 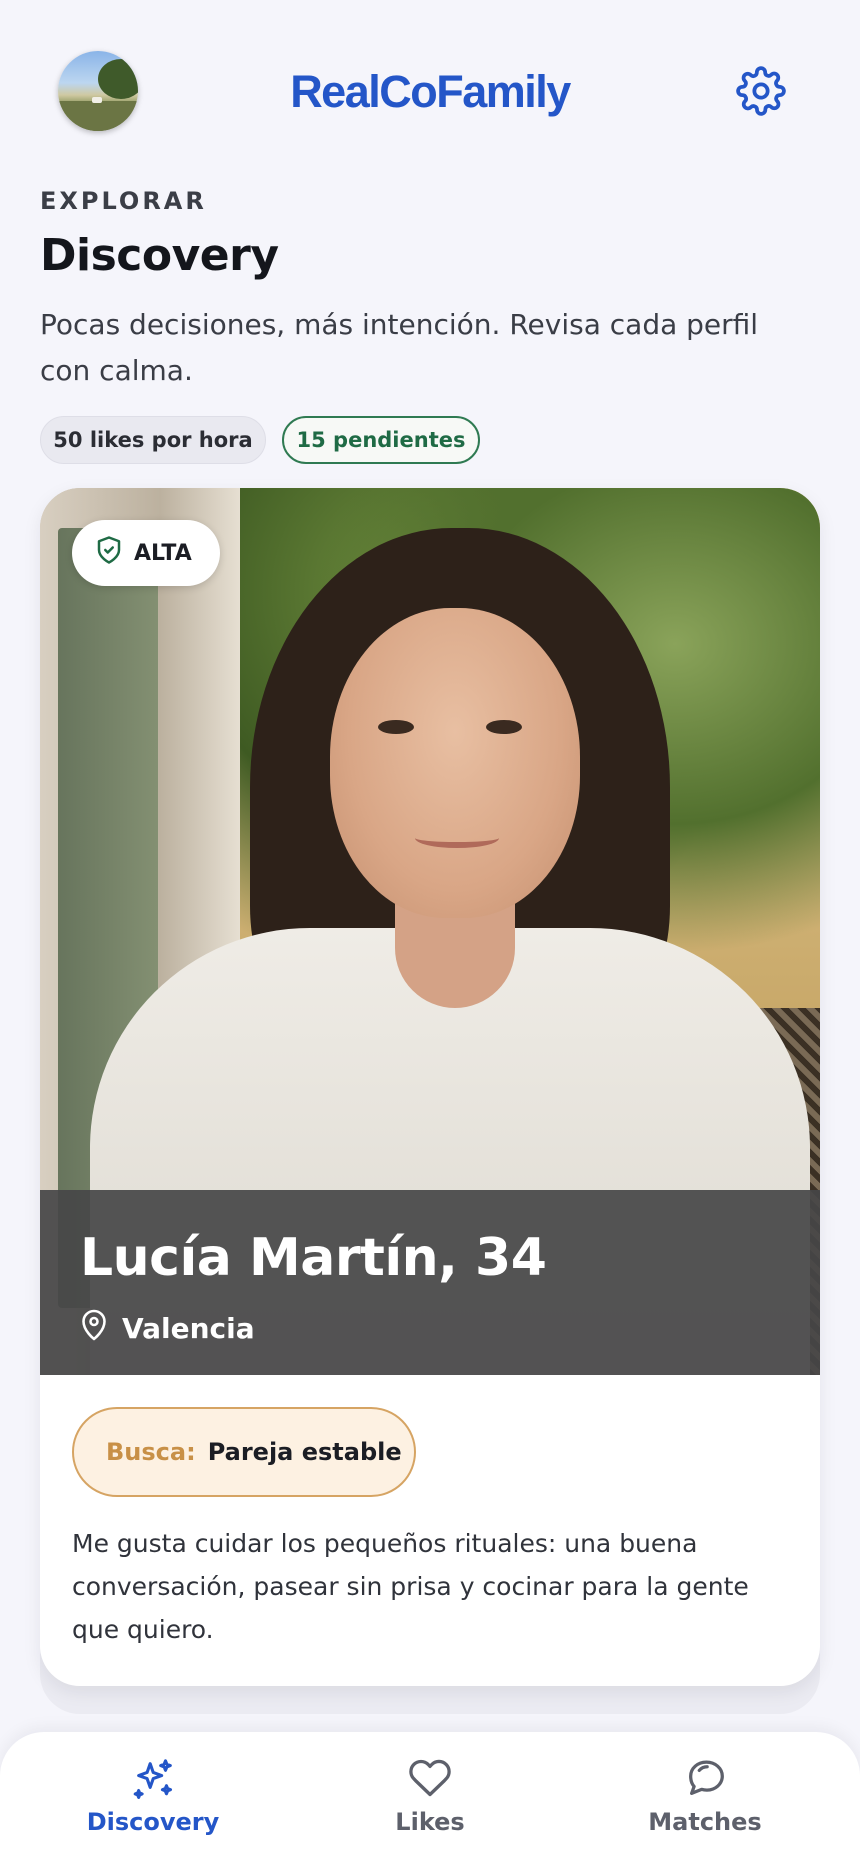 I want to click on shield-check-icon, so click(x=109, y=553).